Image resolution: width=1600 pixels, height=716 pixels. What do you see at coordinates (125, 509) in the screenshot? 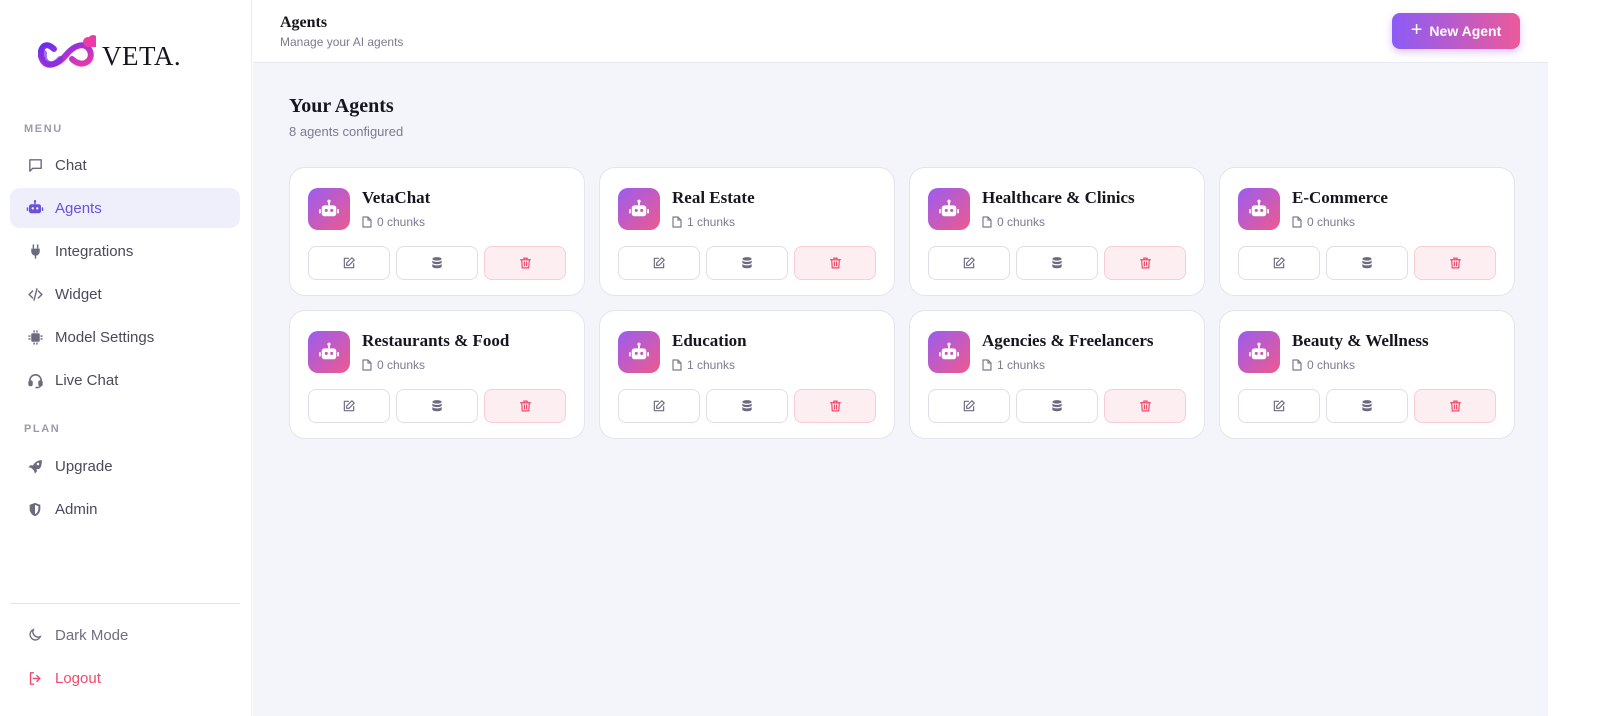
I see `sidebar-item-admin: Admin` at bounding box center [125, 509].